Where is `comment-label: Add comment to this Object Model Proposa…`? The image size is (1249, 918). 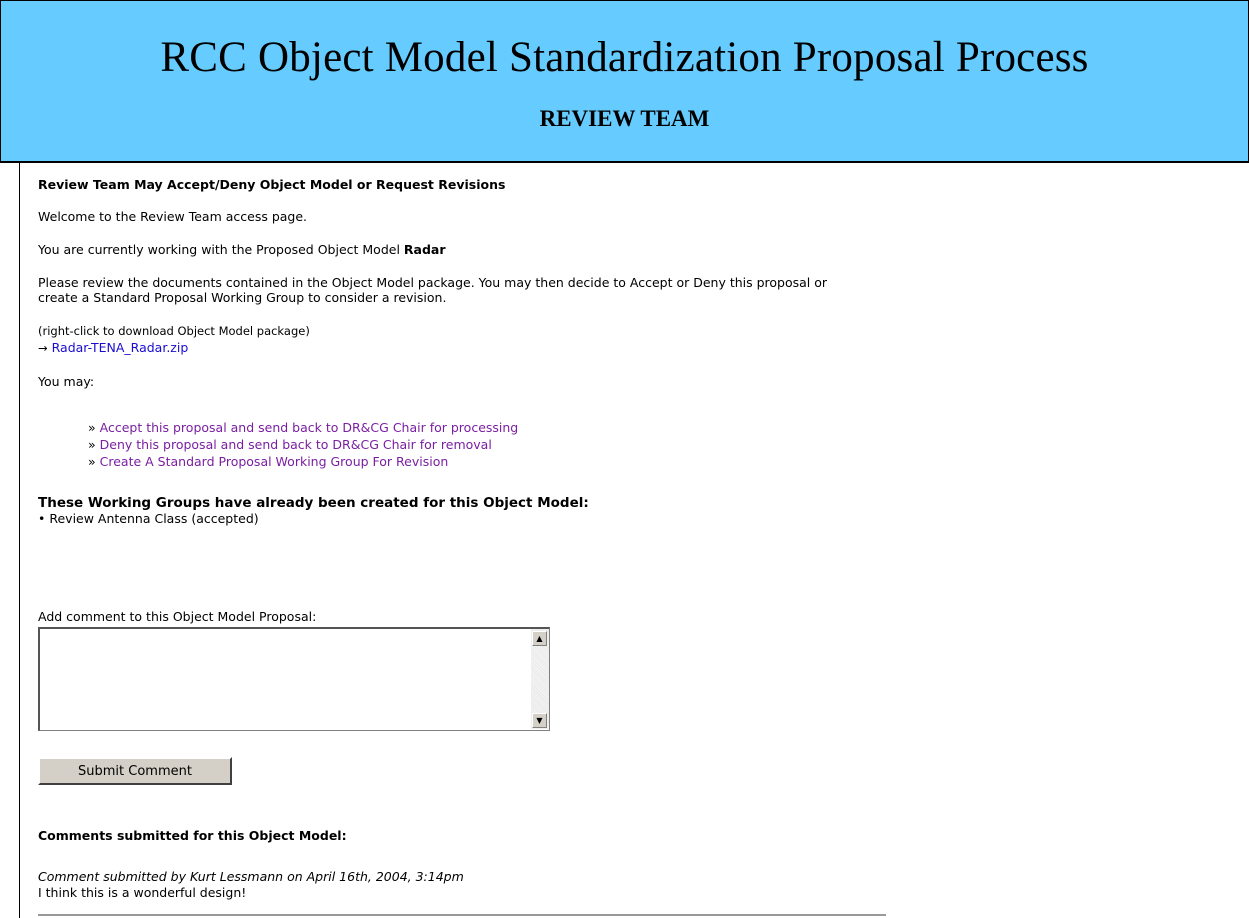
comment-label: Add comment to this Object Model Proposa… is located at coordinates (177, 616).